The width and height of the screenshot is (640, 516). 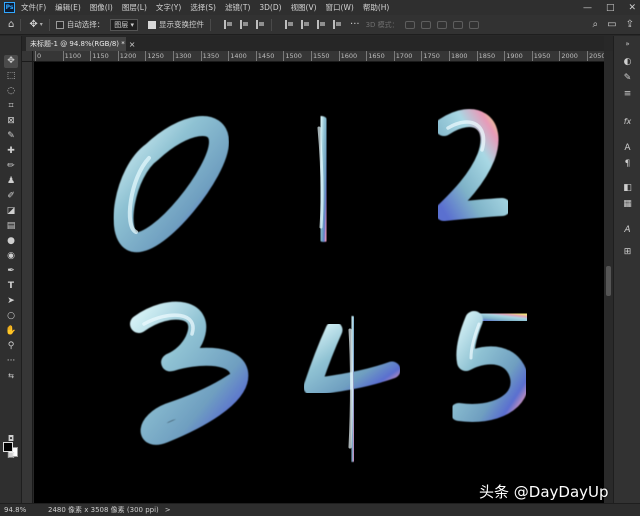 What do you see at coordinates (124, 24) in the screenshot?
I see `auto-select-target-dropdown: 图层 ▾` at bounding box center [124, 24].